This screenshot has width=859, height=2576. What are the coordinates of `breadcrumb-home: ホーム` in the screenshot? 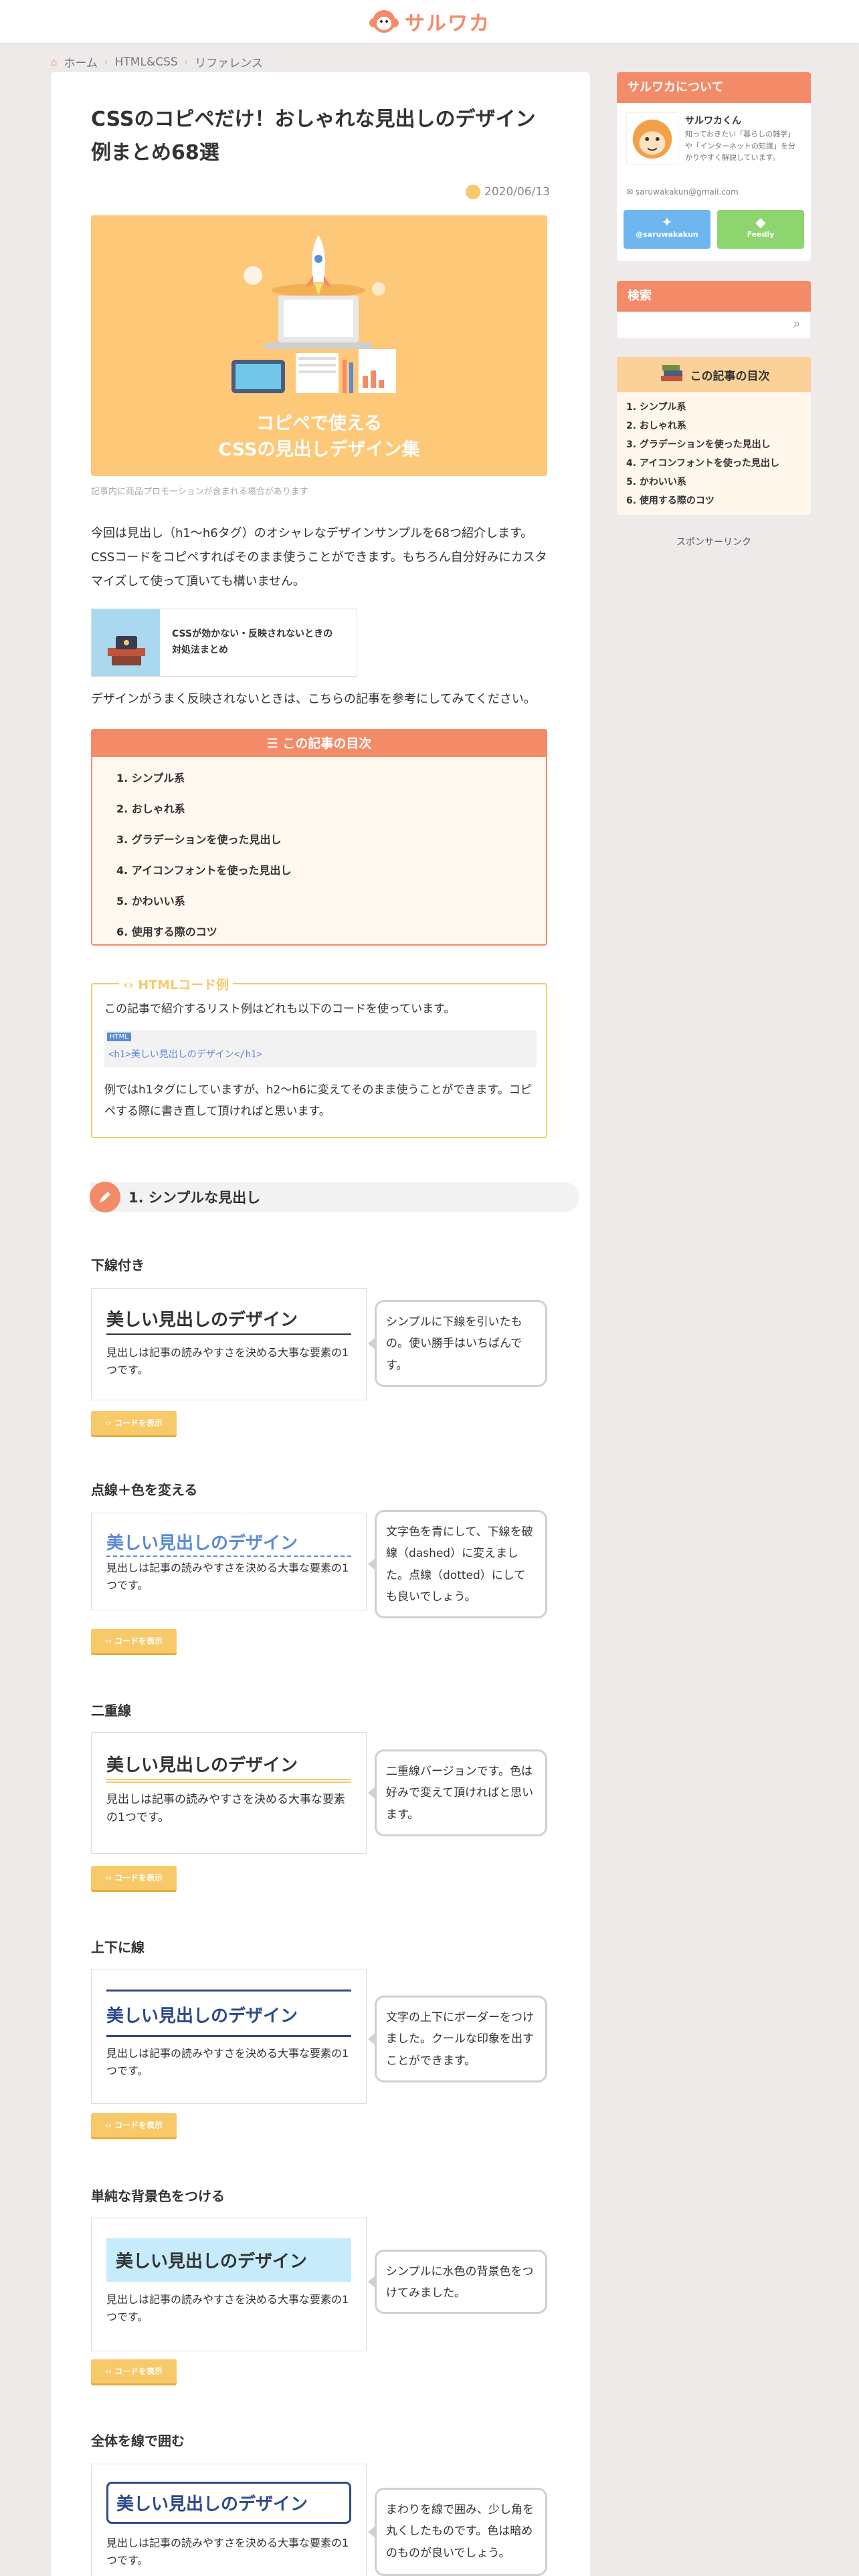 It's located at (81, 61).